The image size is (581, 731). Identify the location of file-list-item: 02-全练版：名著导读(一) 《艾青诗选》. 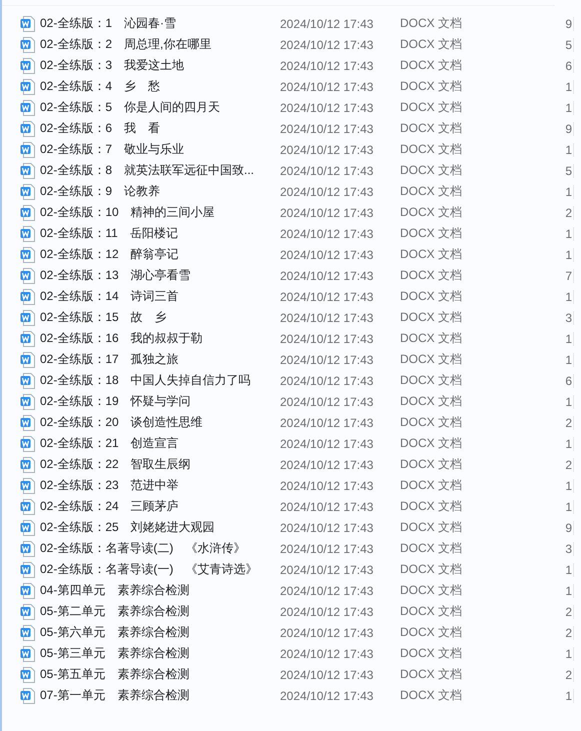
(149, 569).